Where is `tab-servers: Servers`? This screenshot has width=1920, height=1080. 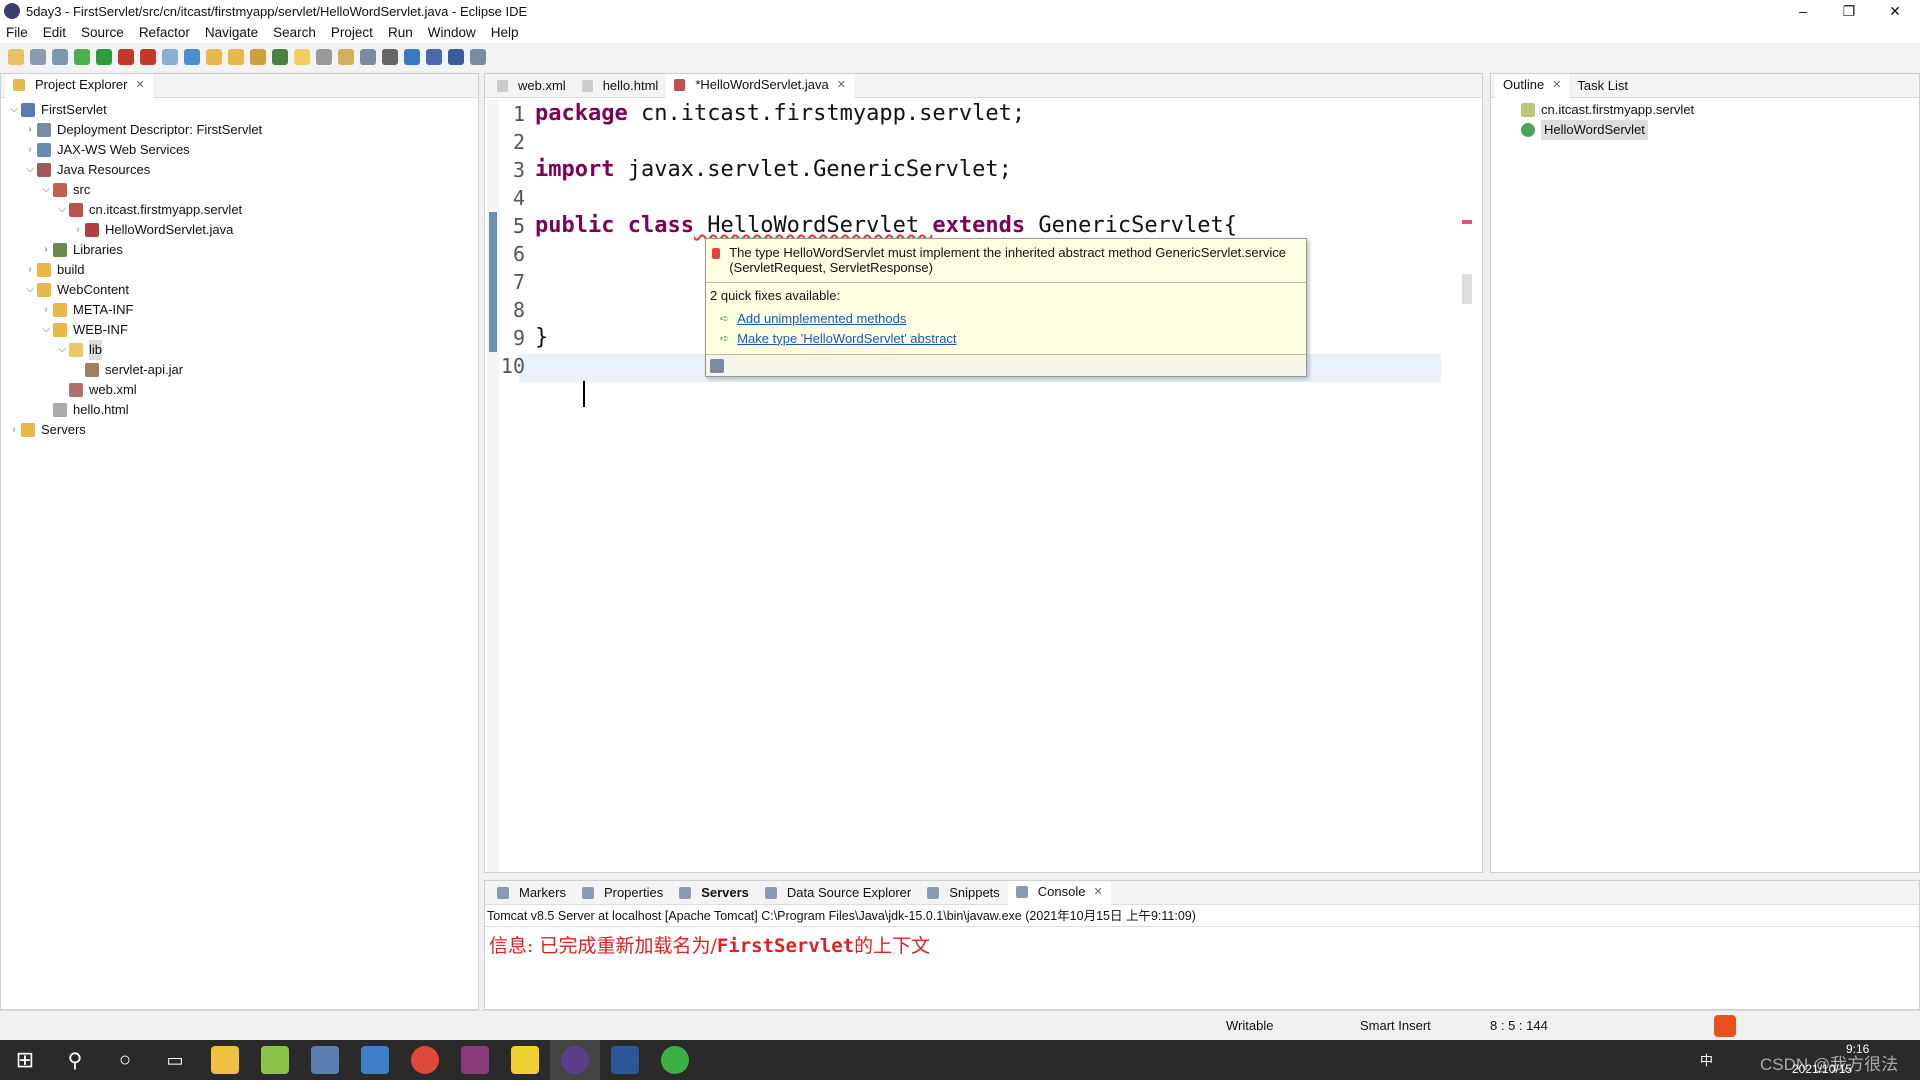
tab-servers: Servers is located at coordinates (714, 893).